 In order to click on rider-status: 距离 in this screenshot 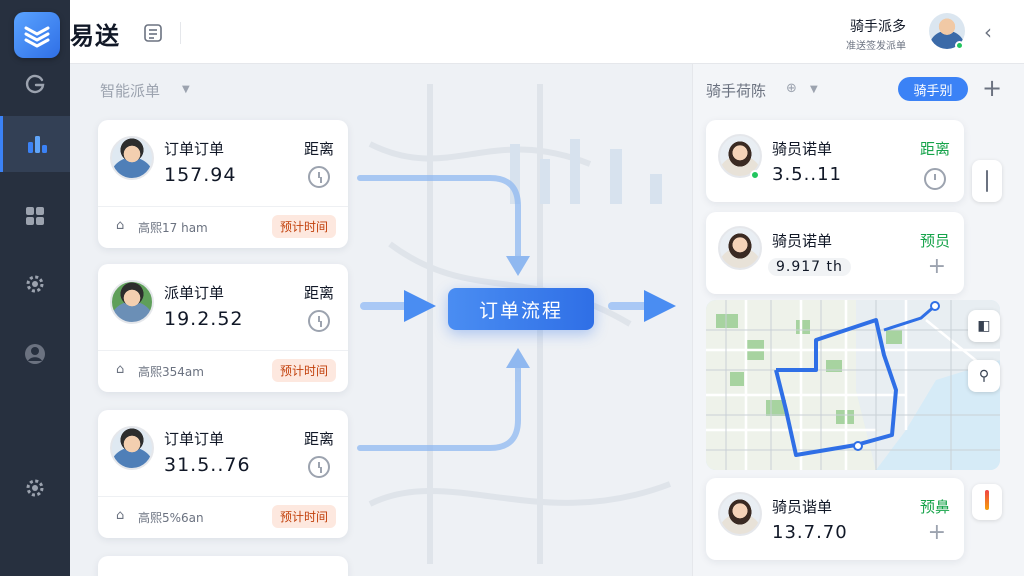, I will do `click(934, 149)`.